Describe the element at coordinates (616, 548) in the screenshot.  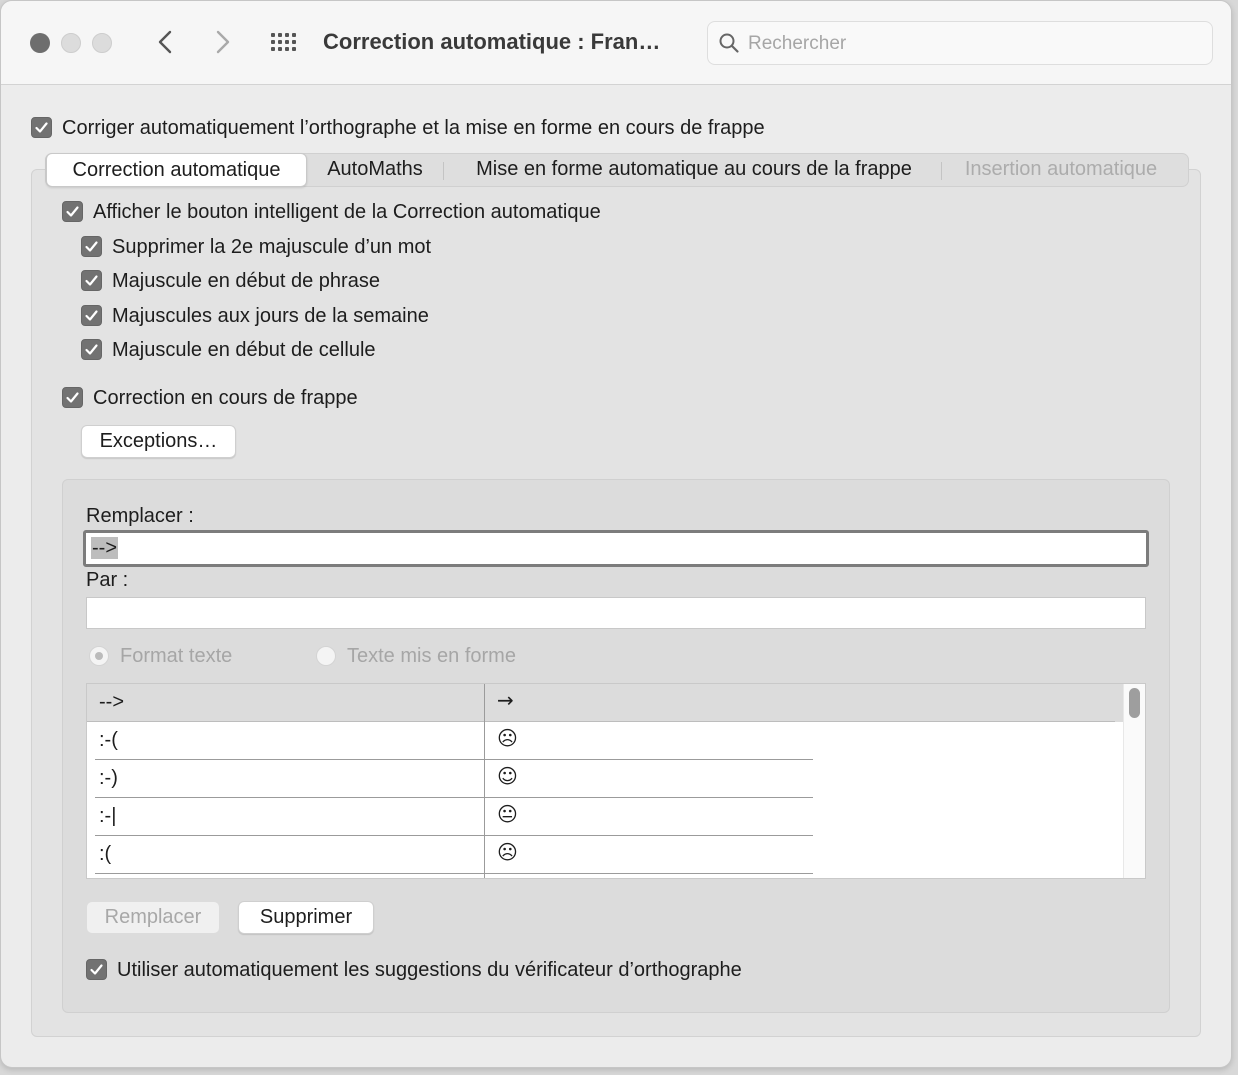
I see `replace-input: -->` at that location.